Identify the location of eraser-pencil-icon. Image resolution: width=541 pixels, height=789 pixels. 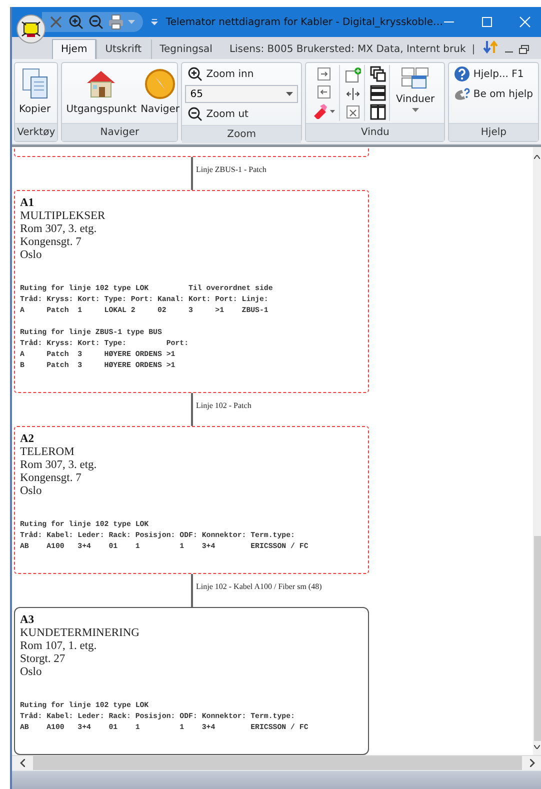
(324, 111).